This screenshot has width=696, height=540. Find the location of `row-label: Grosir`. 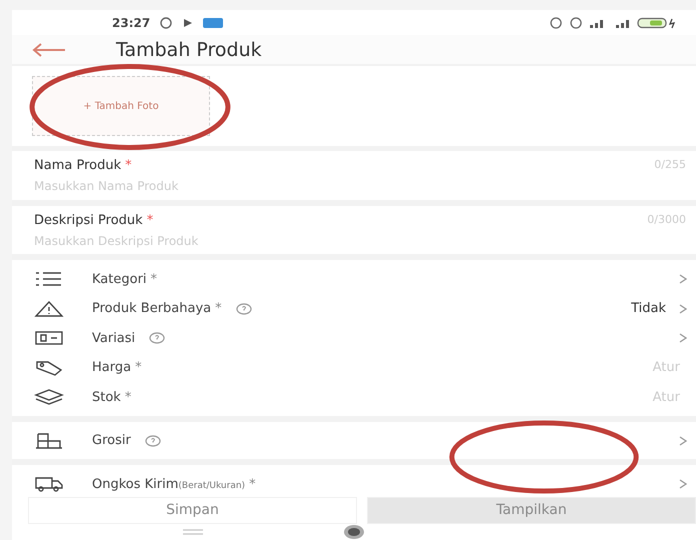

row-label: Grosir is located at coordinates (111, 440).